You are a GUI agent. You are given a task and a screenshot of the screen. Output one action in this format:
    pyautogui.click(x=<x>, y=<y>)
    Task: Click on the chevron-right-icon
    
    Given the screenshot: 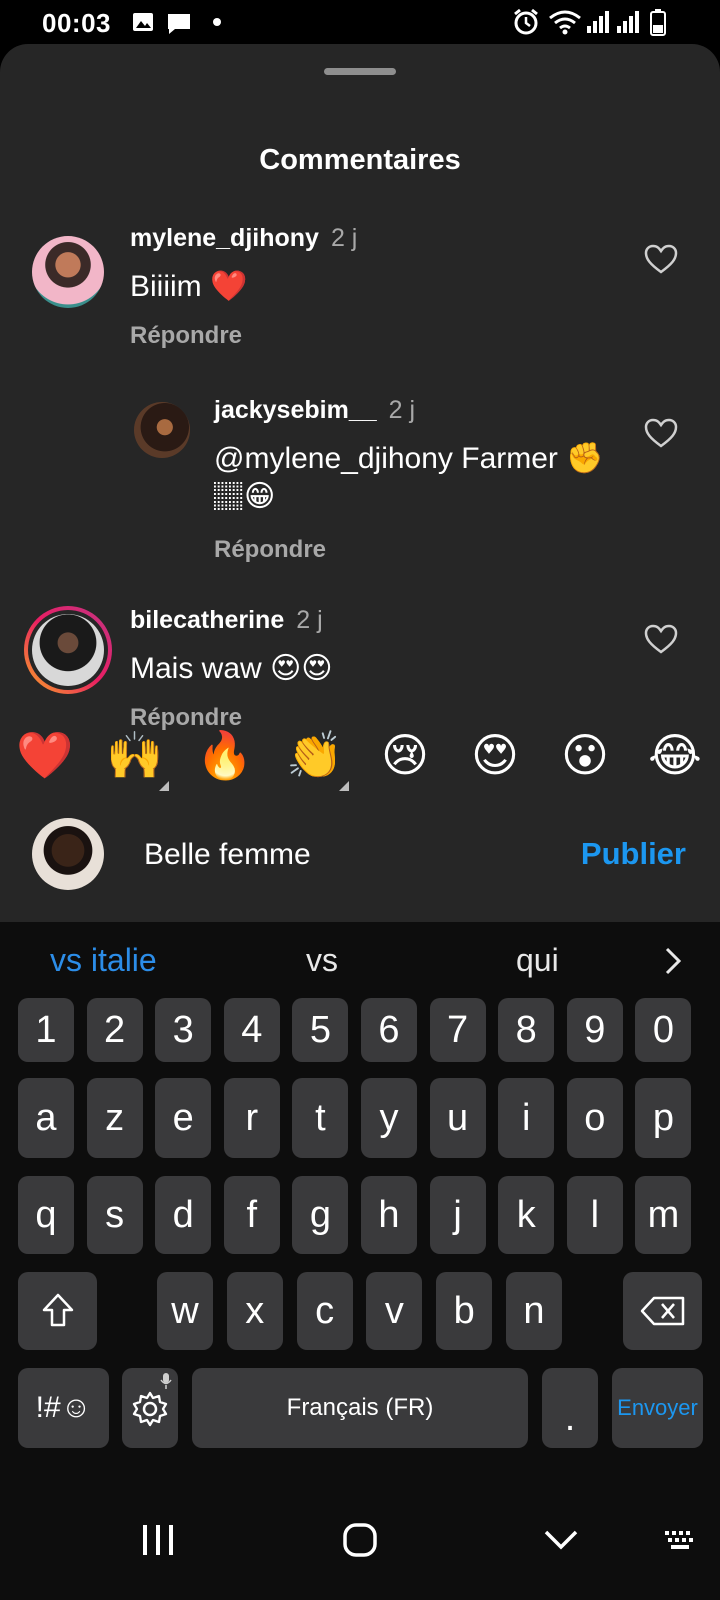 What is the action you would take?
    pyautogui.click(x=673, y=961)
    